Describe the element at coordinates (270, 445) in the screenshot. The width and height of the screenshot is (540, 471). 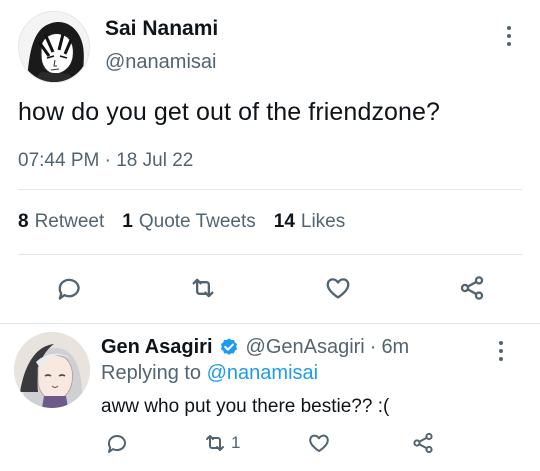
I see `reply-actions: 1` at that location.